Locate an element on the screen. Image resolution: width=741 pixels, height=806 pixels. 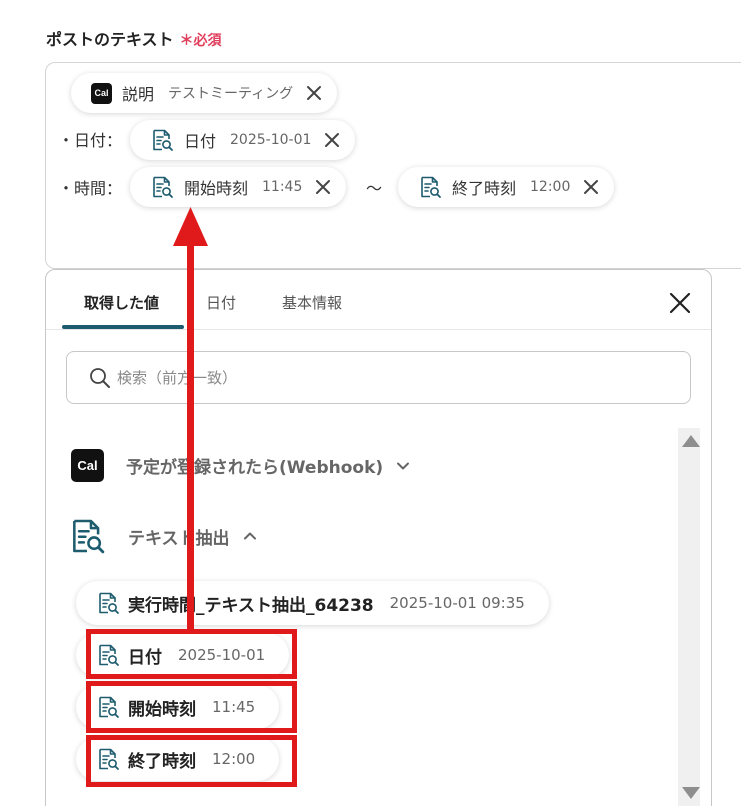
value-item: 日付 2025-10-01 is located at coordinates (183, 655).